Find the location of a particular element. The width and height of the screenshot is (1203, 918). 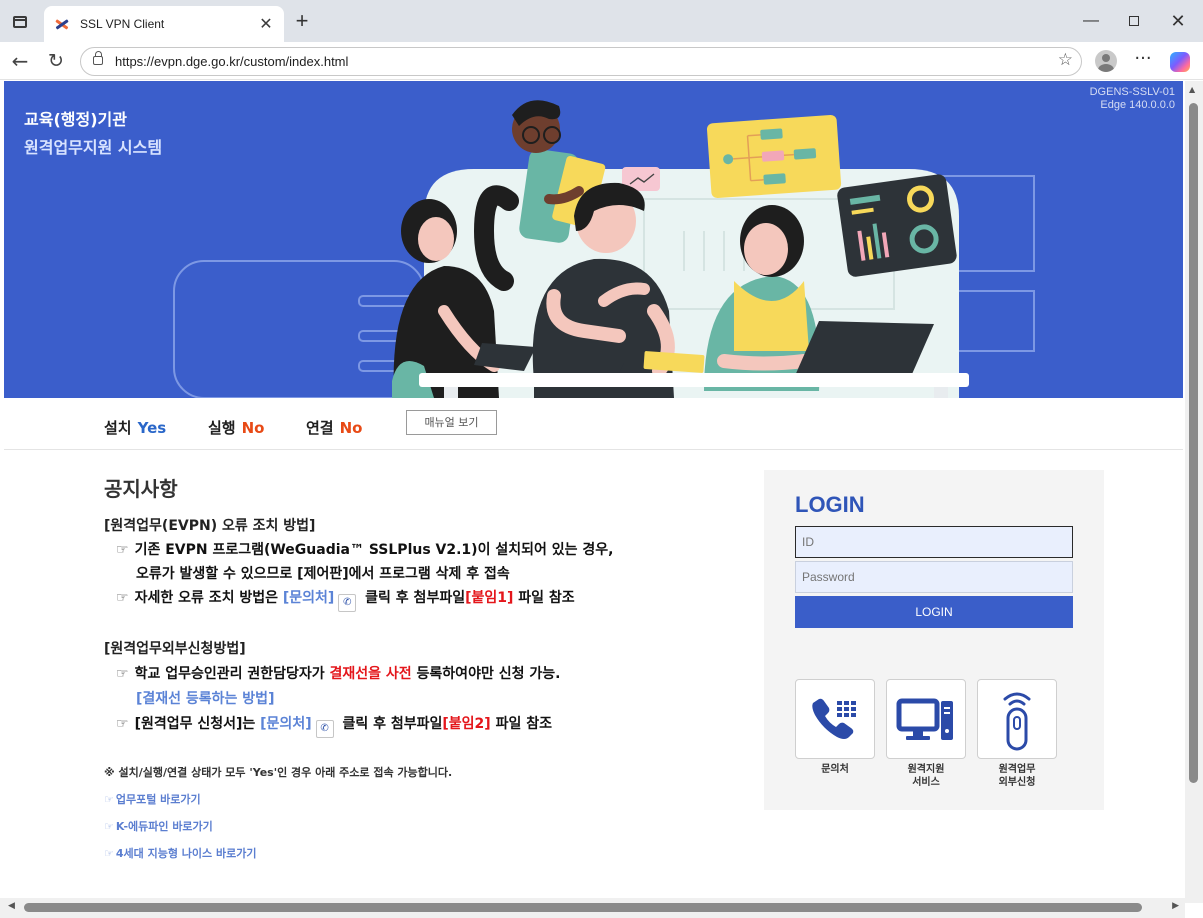

device-id: DGENS-SSLV-01 is located at coordinates (1132, 92).